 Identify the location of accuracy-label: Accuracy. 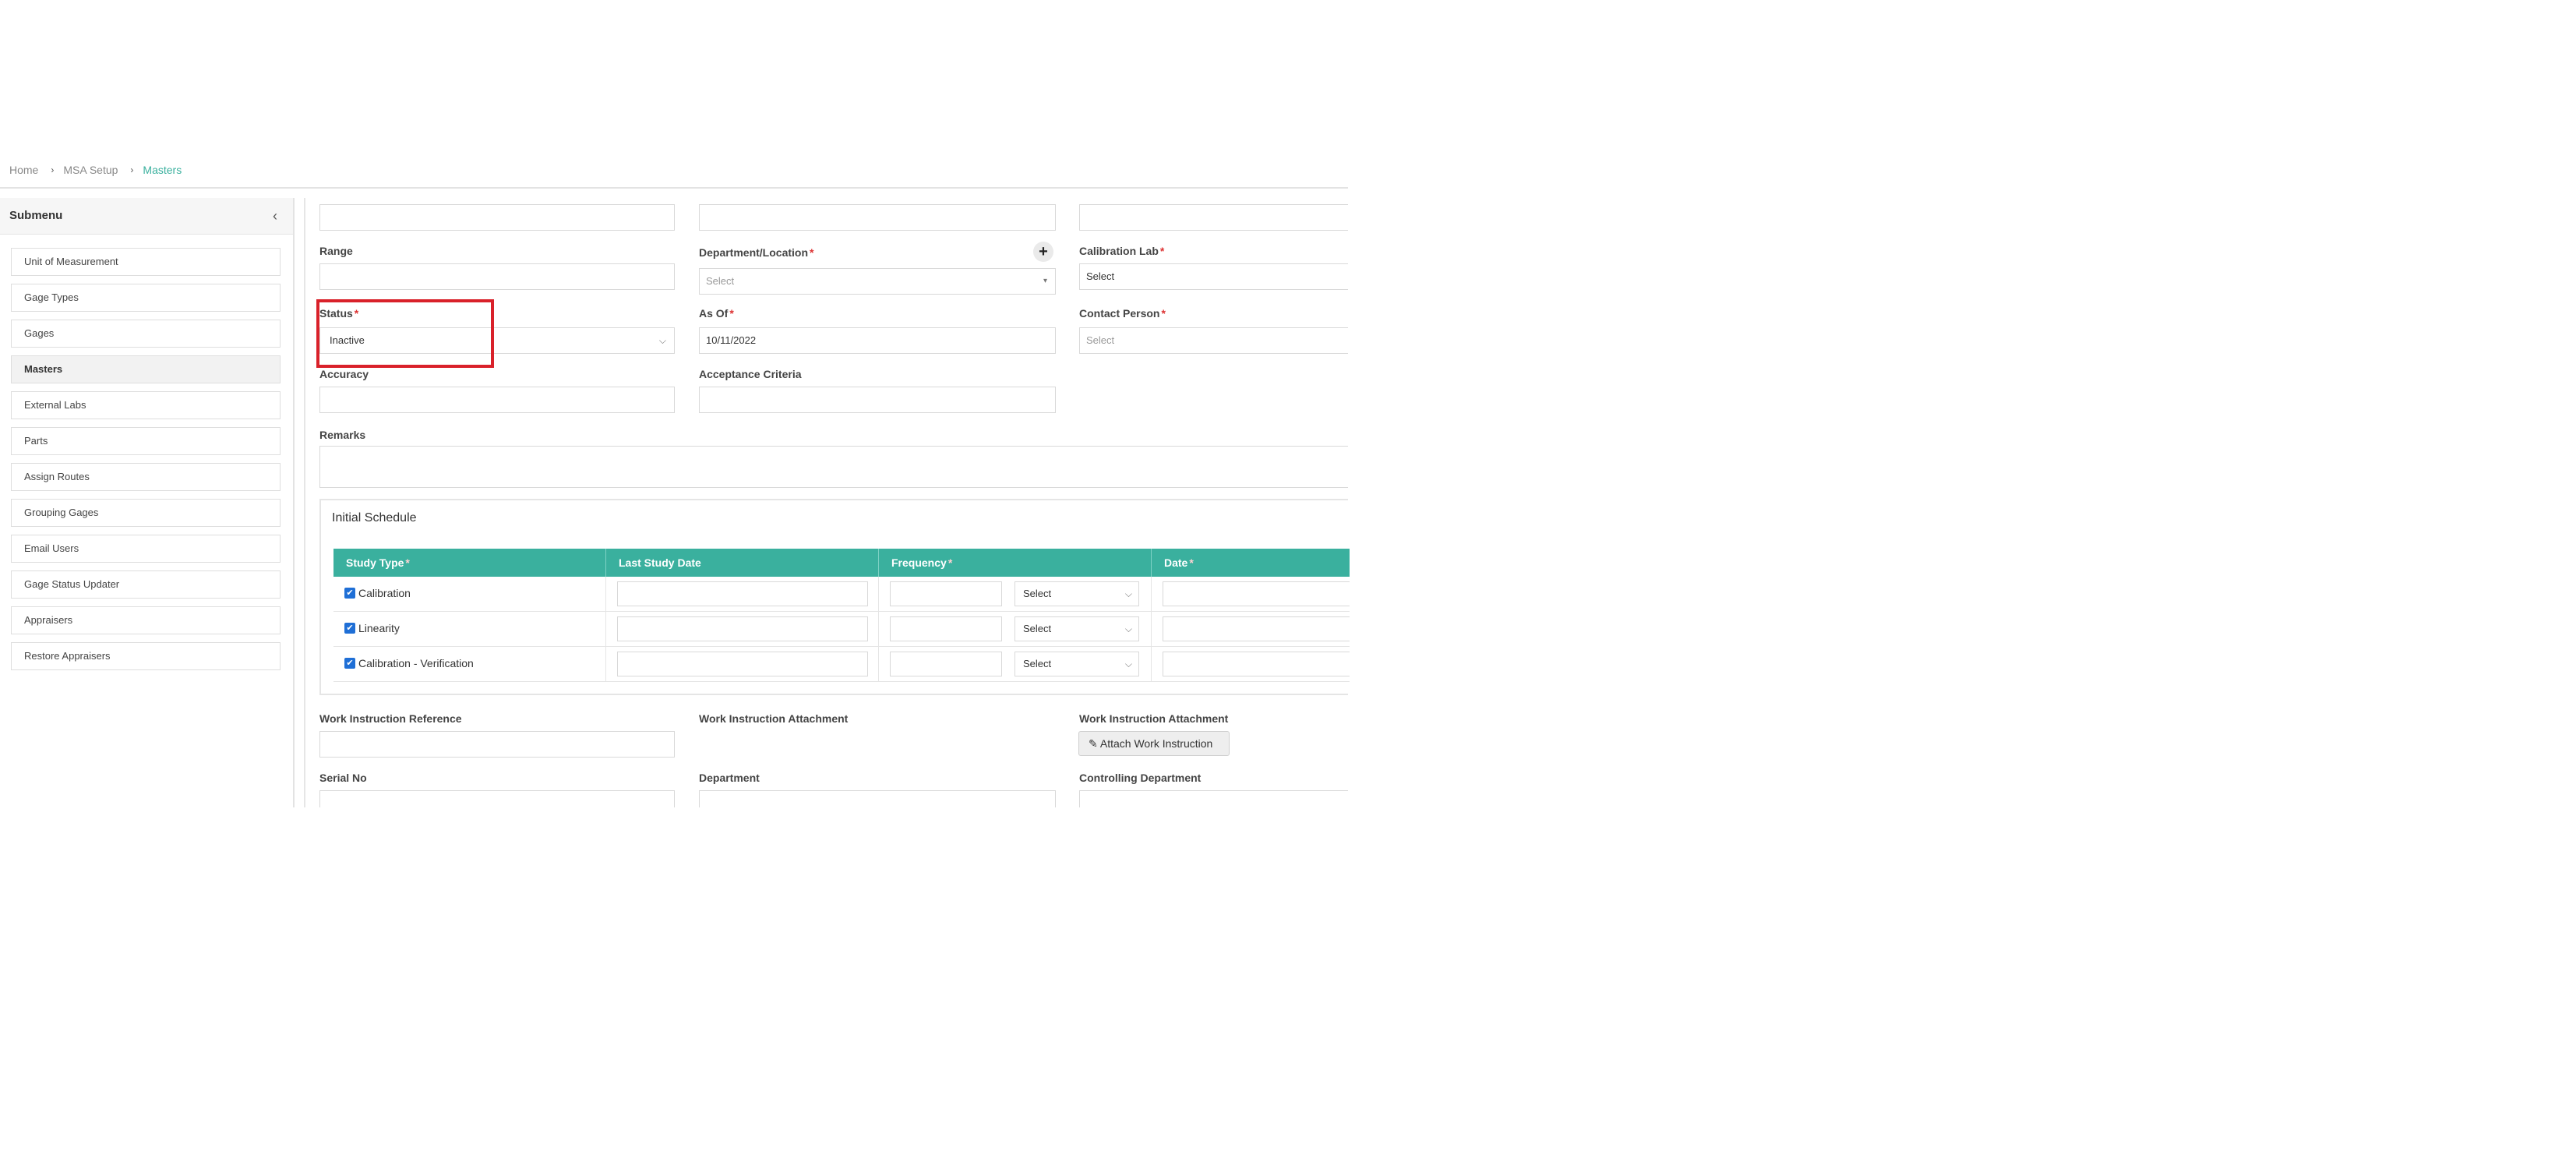
(344, 374).